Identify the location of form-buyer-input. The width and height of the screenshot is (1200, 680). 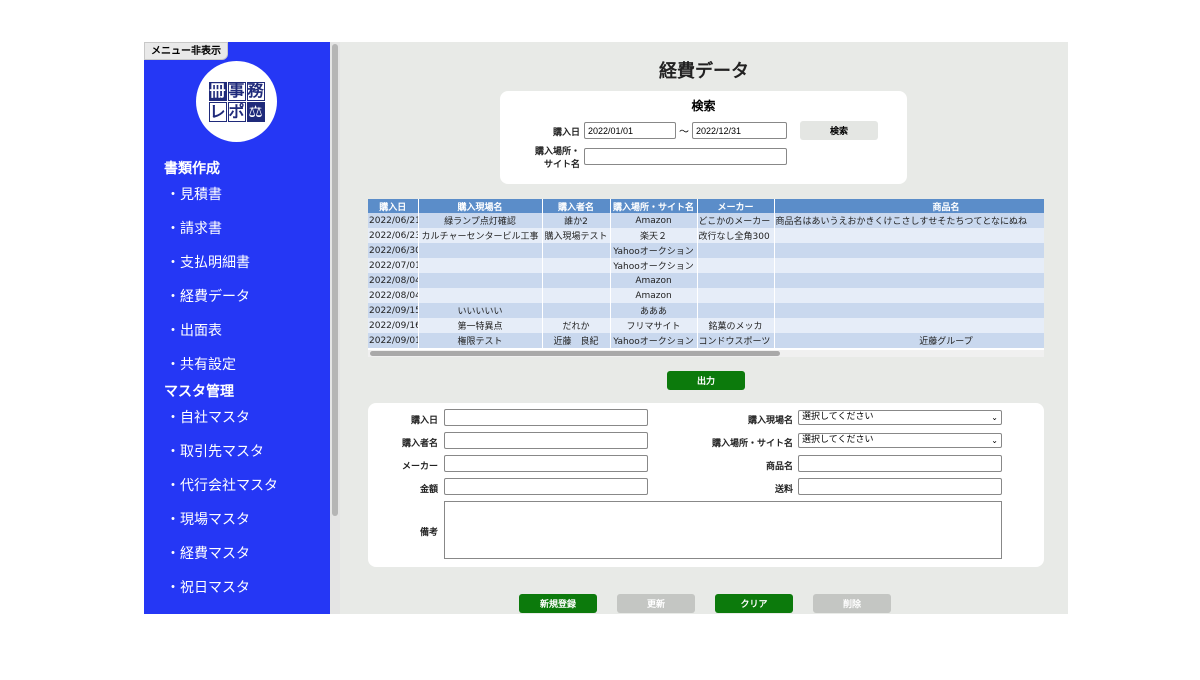
(546, 440).